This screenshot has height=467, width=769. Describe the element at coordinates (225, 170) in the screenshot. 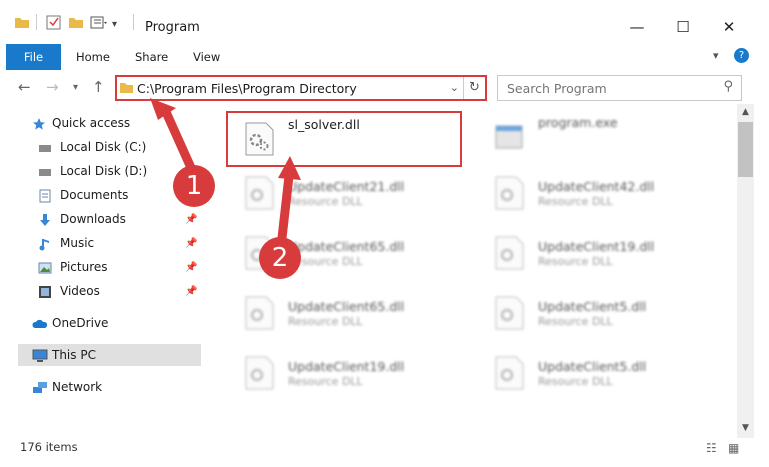

I see `annotation-arrows` at that location.